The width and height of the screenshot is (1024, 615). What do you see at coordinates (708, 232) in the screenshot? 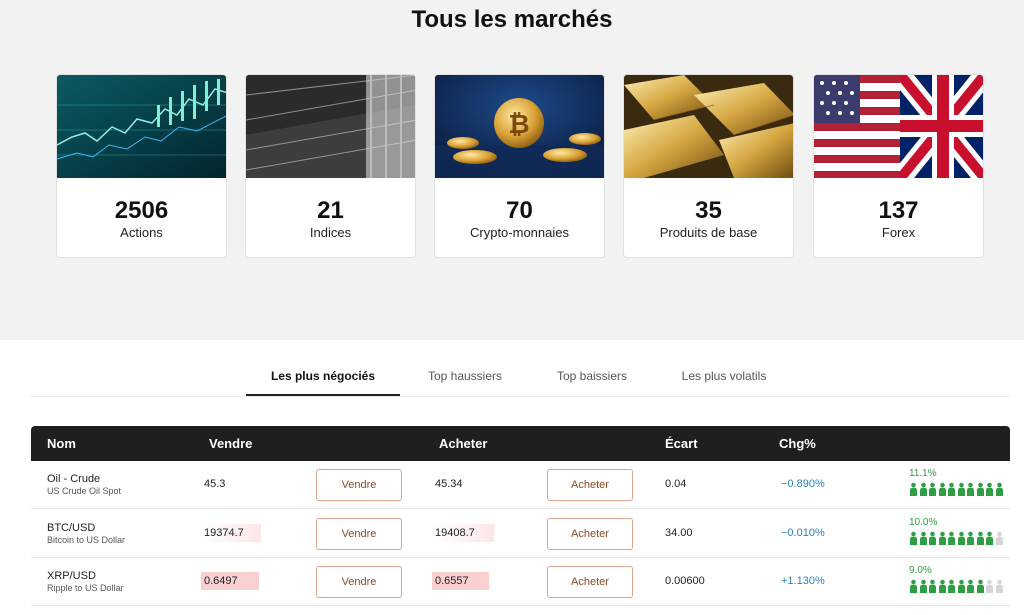
I see `market-label: Produits de base` at bounding box center [708, 232].